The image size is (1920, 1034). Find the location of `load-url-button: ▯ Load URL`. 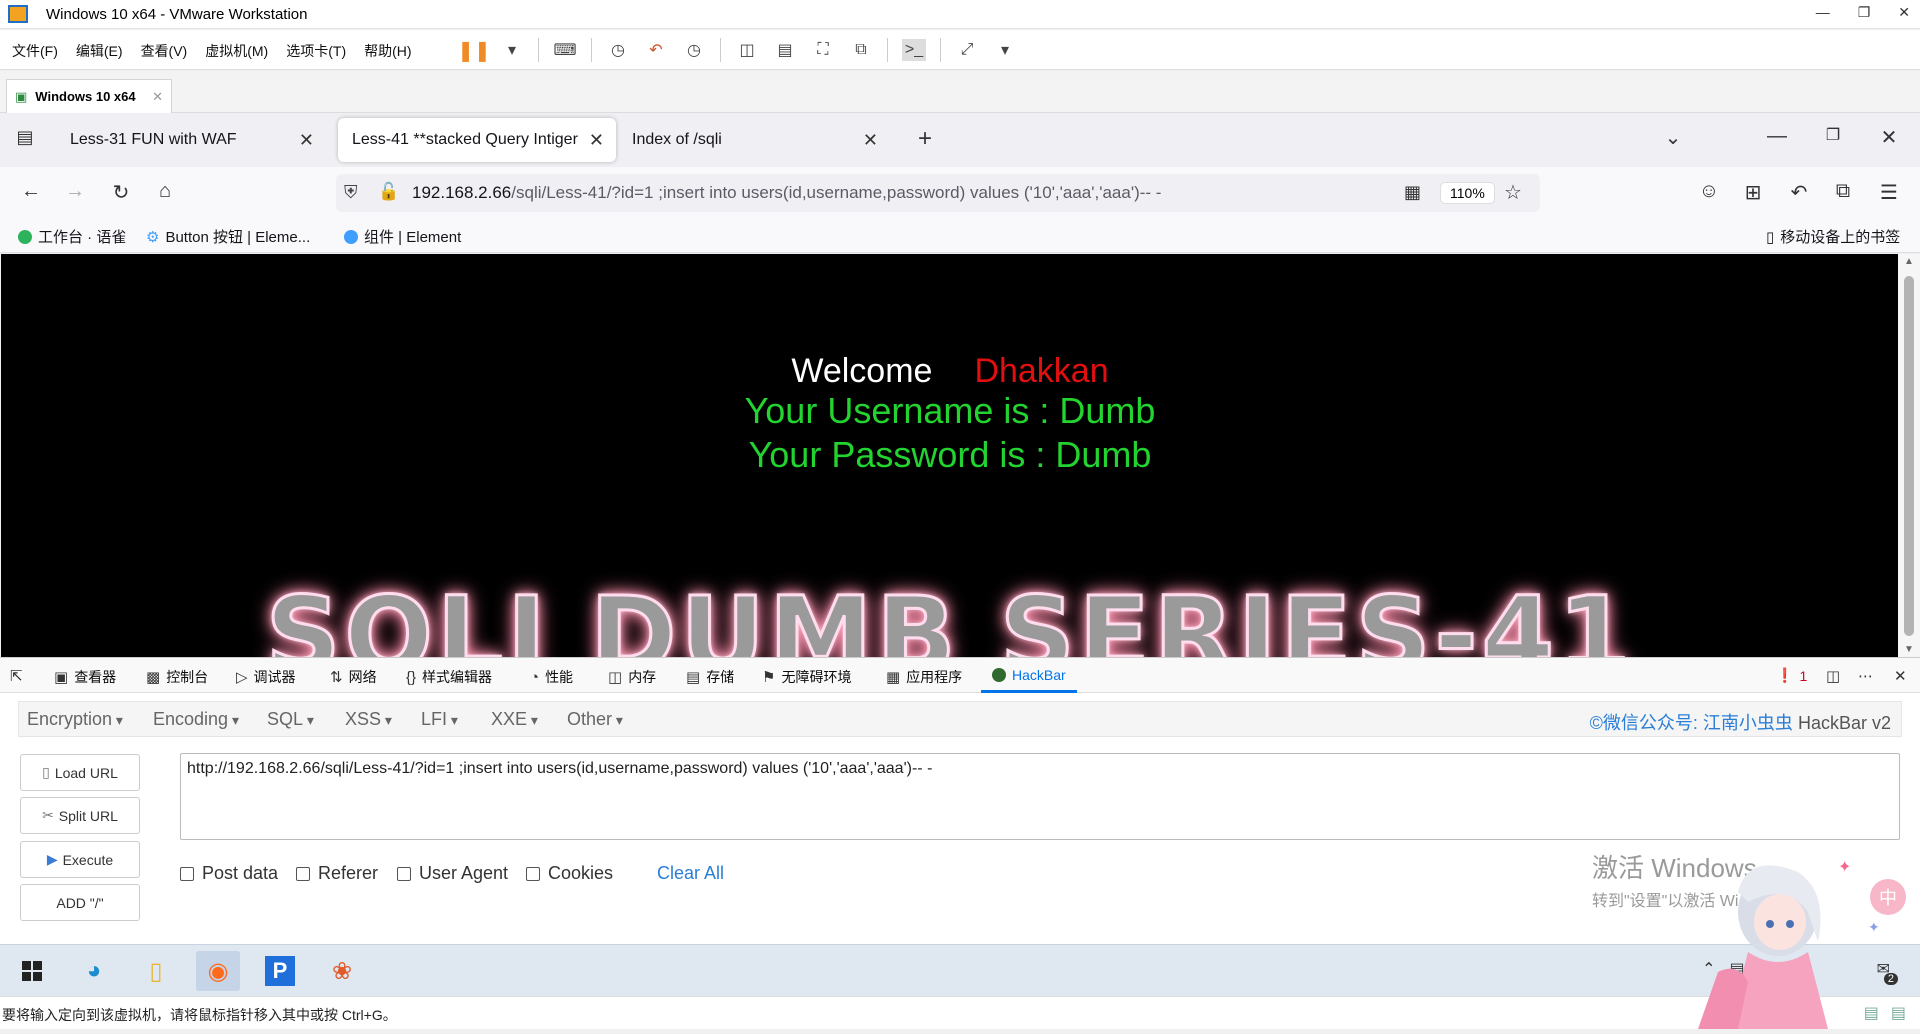

load-url-button: ▯ Load URL is located at coordinates (80, 772).